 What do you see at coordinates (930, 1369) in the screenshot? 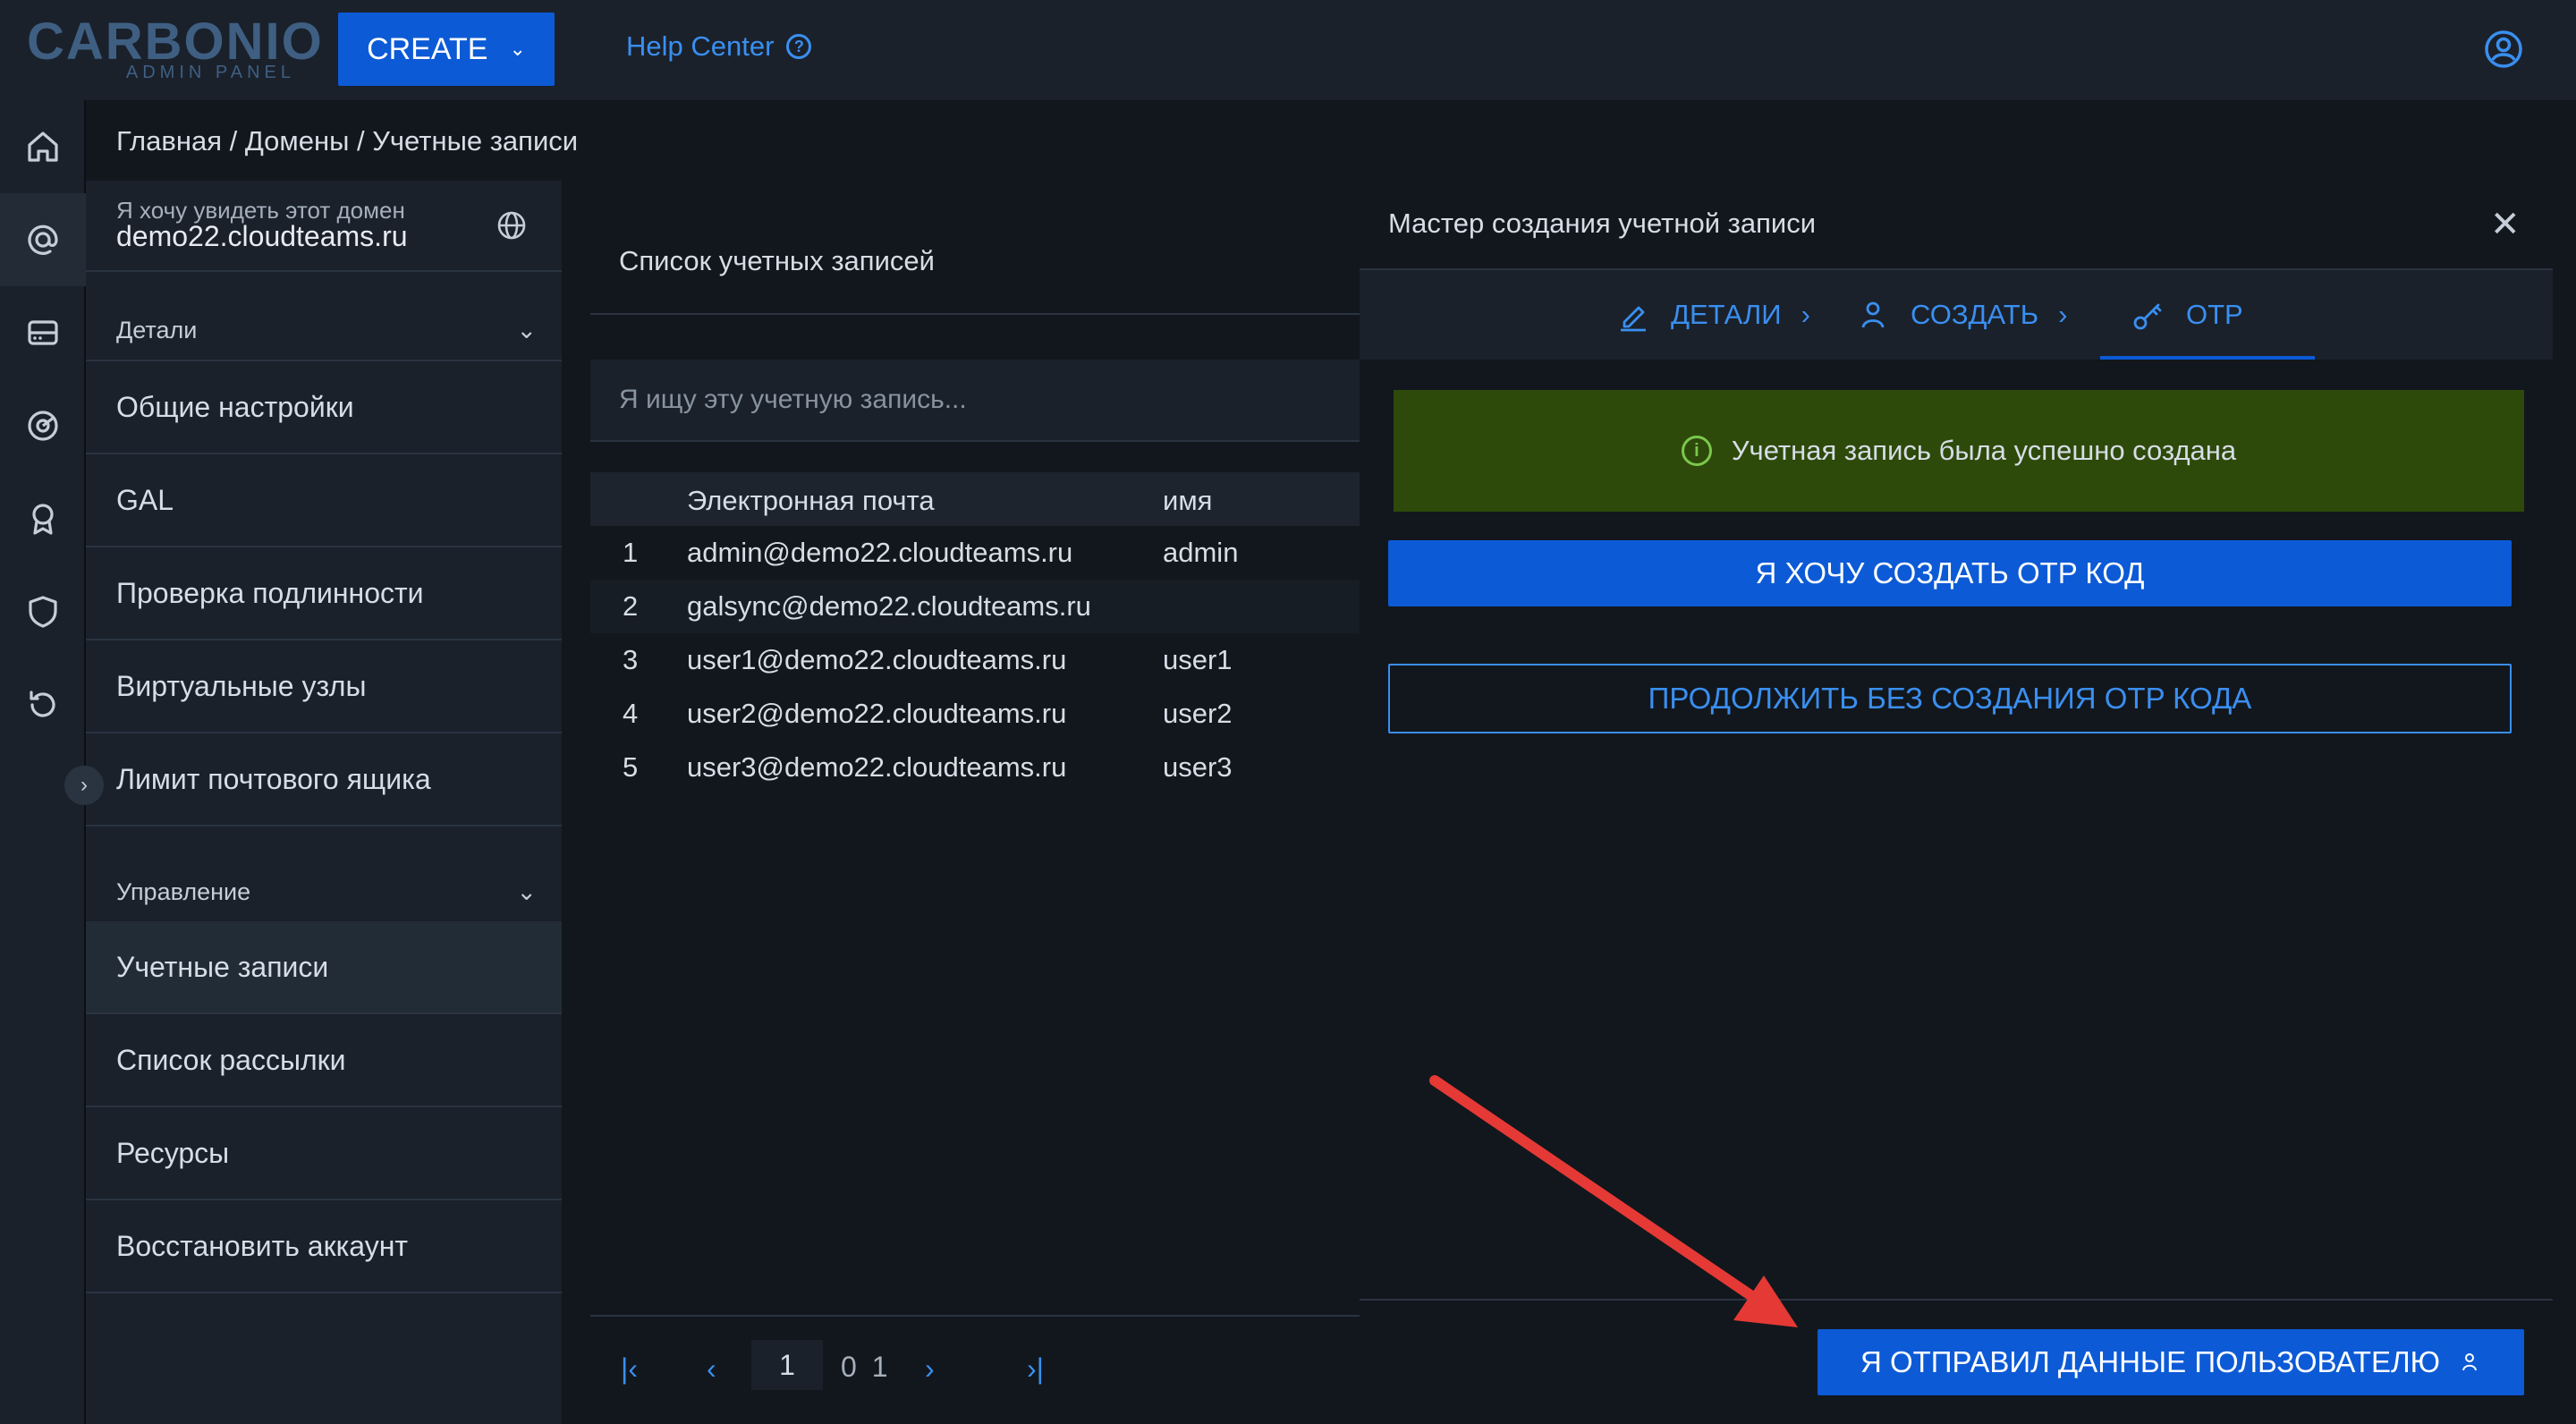
I see `next-page-icon: ›` at bounding box center [930, 1369].